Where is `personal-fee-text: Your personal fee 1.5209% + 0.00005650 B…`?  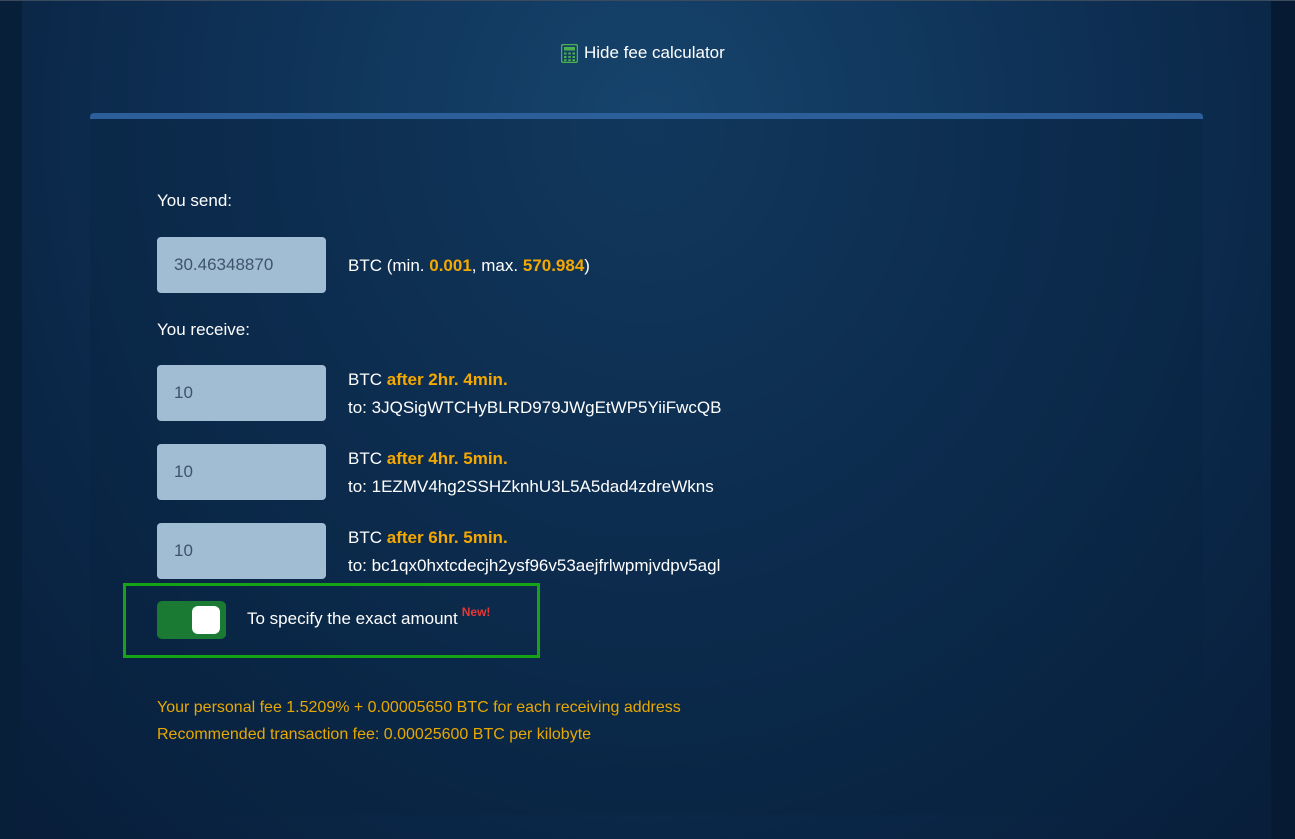
personal-fee-text: Your personal fee 1.5209% + 0.00005650 B… is located at coordinates (419, 707).